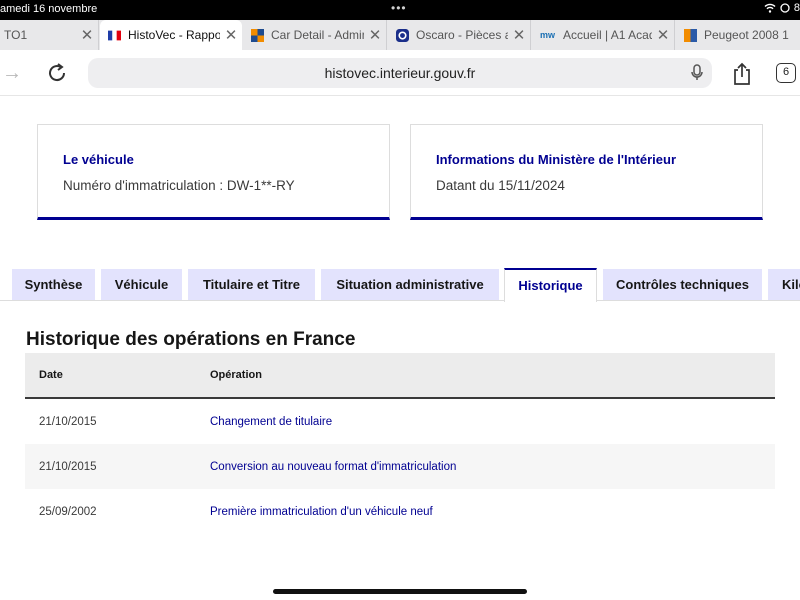  I want to click on browser-tab: Peugeot 2008 1, so click(738, 35).